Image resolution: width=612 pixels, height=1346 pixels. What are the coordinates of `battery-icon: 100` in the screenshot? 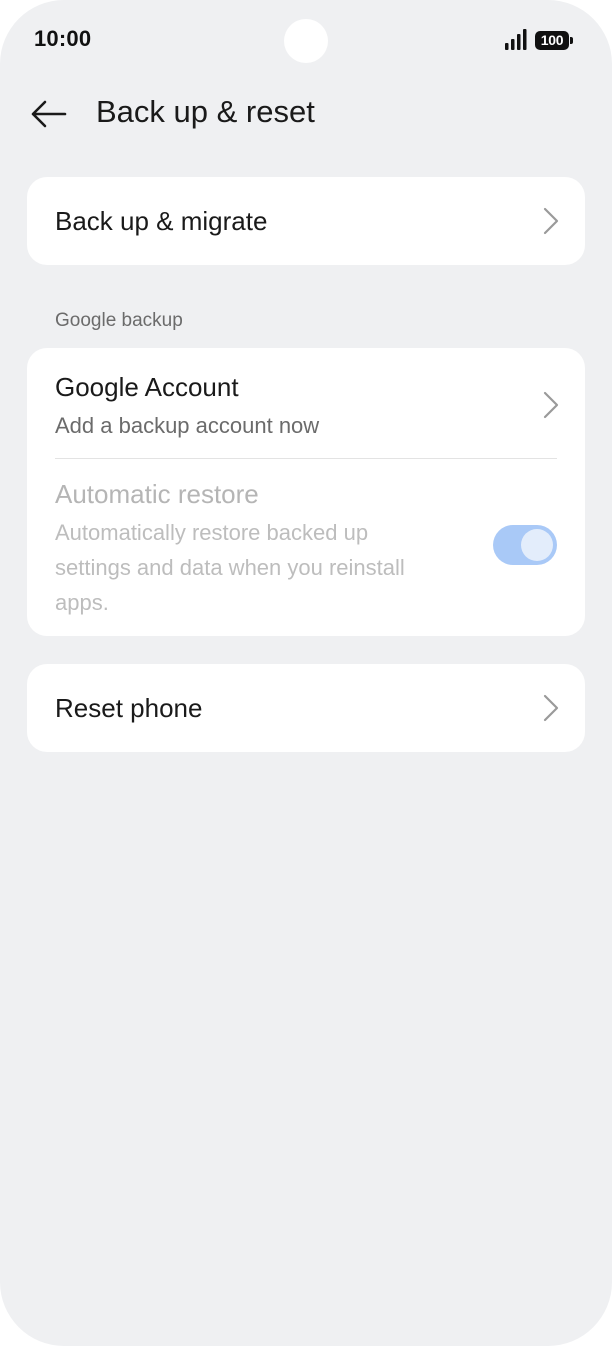 It's located at (555, 41).